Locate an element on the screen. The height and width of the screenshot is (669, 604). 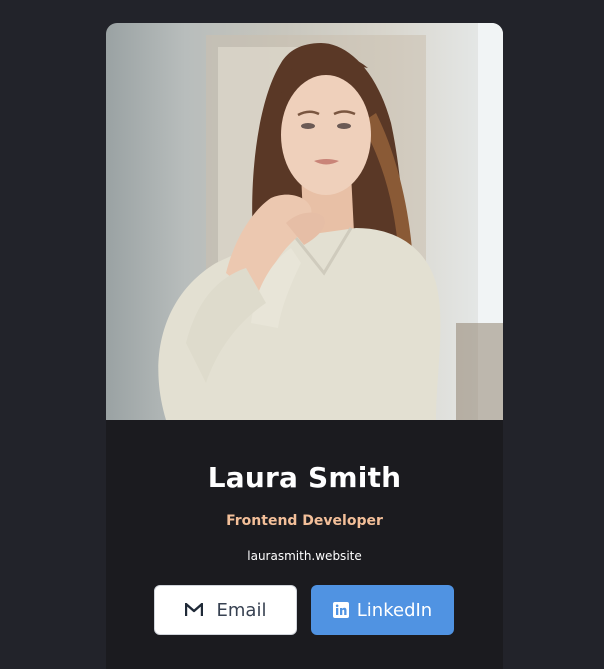
linkedin-button: LinkedIn is located at coordinates (382, 610).